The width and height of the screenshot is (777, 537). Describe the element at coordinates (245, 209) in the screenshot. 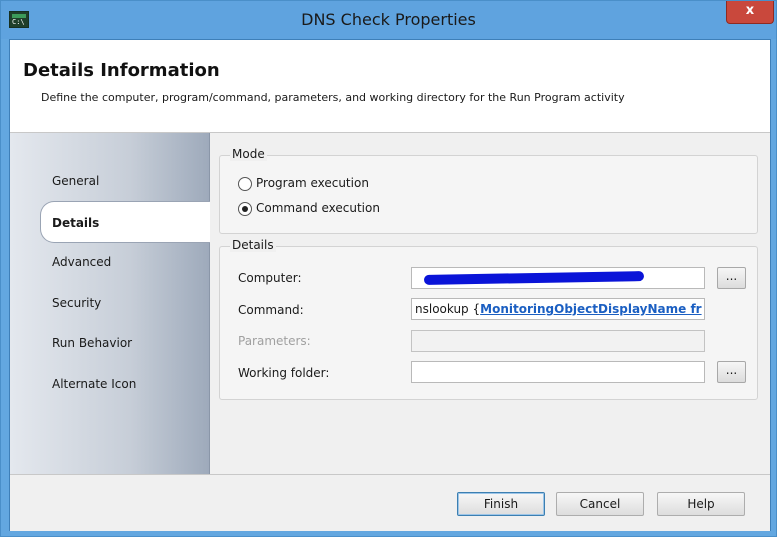

I see `command-execution-radio` at that location.